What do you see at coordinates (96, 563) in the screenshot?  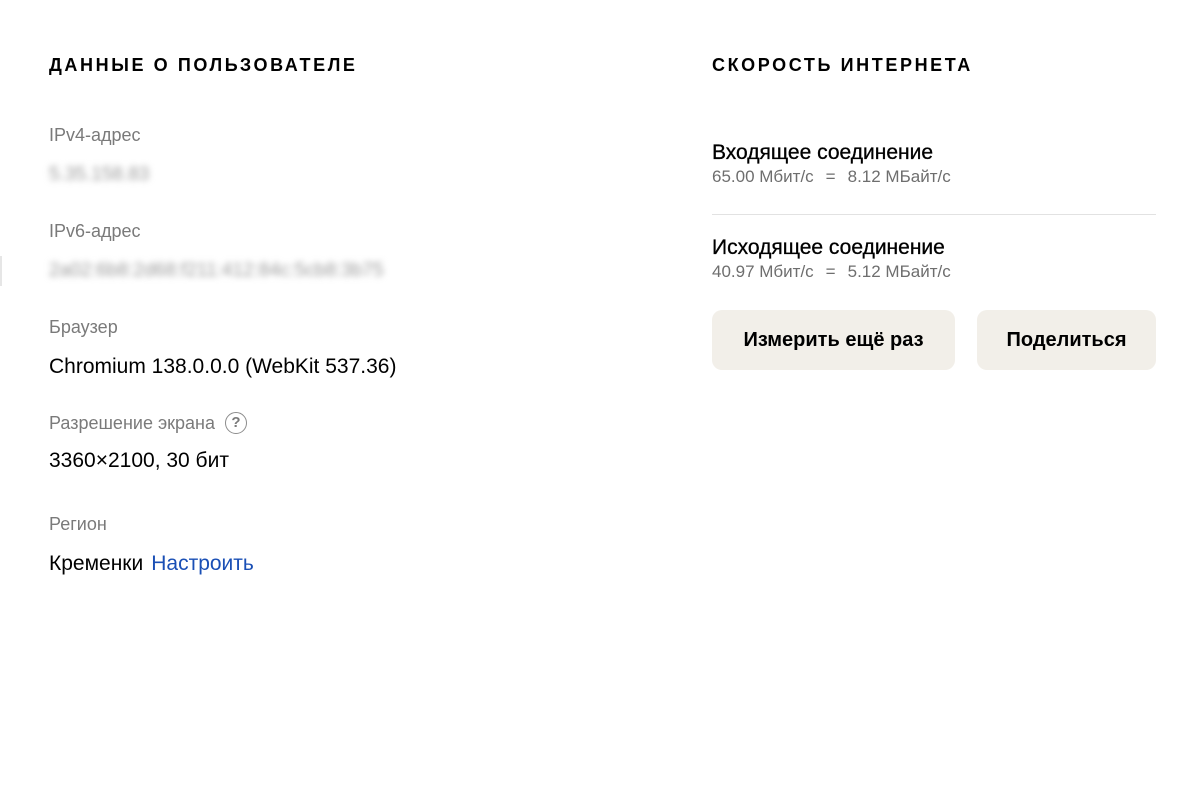 I see `region-value: Кременки` at bounding box center [96, 563].